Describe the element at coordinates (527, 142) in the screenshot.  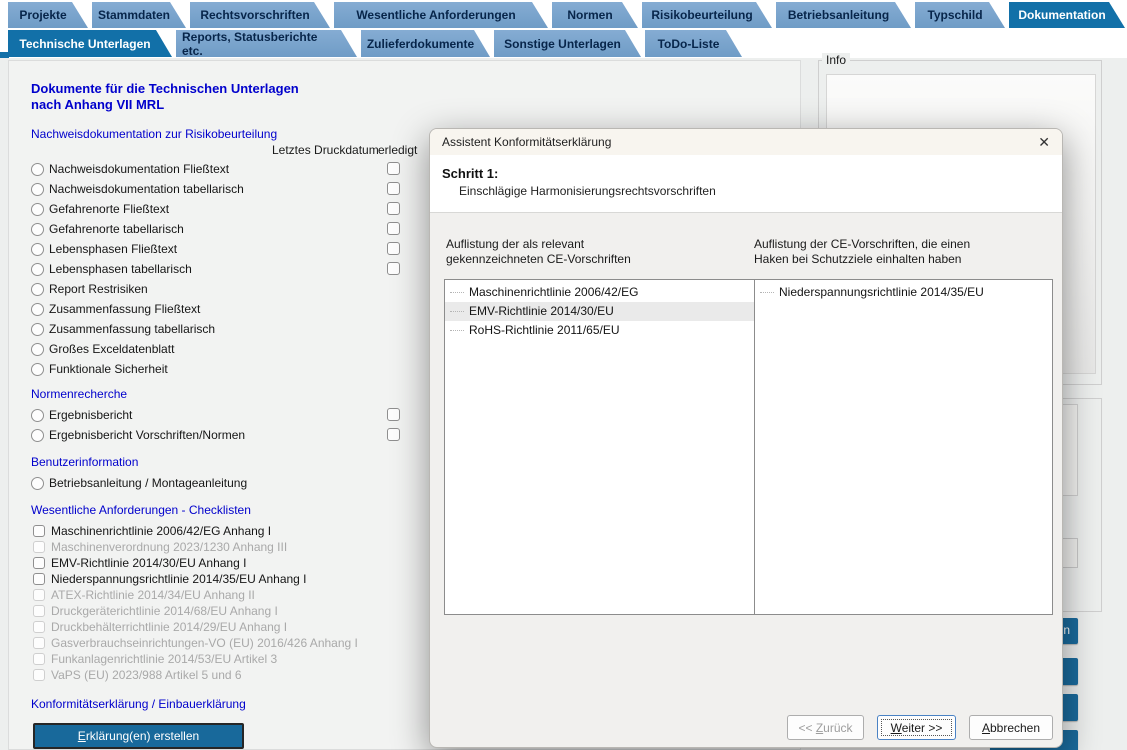
I see `dialog-title: Assistent Konformitätserklärung` at that location.